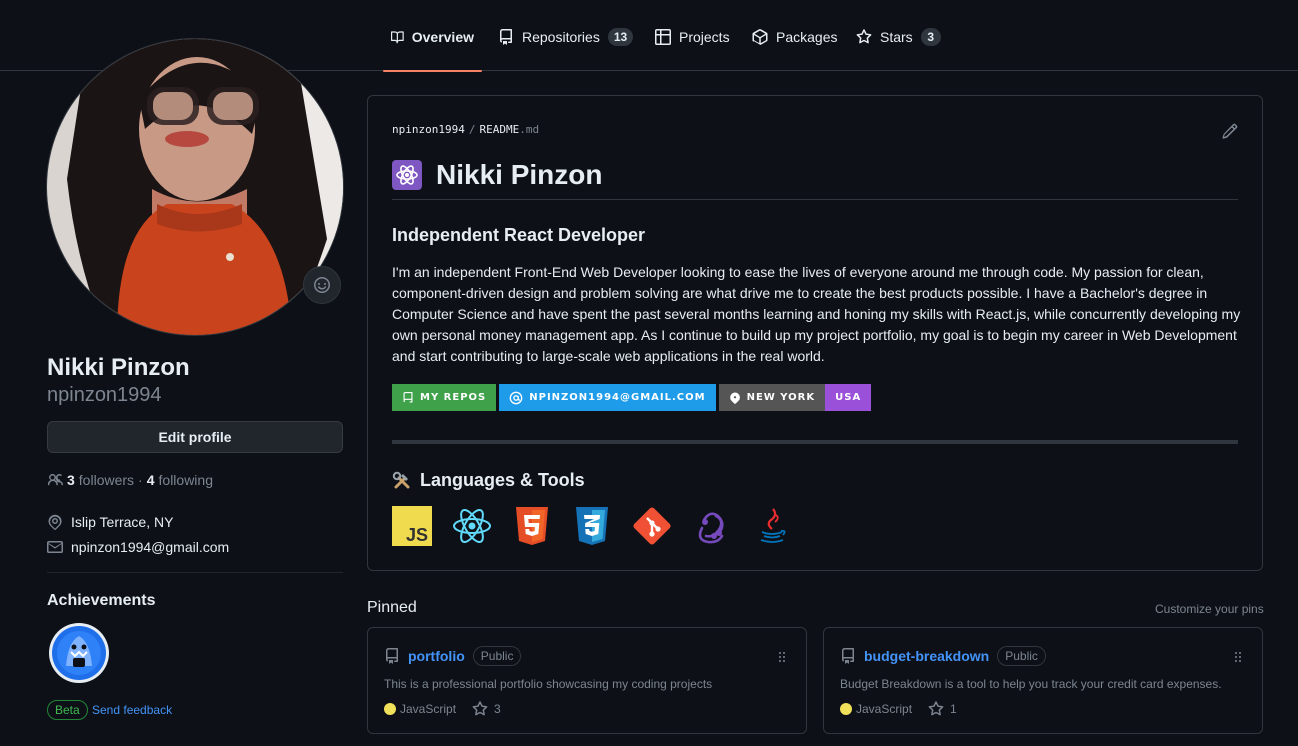 The height and width of the screenshot is (746, 1298). Describe the element at coordinates (407, 175) in the screenshot. I see `atom-emoji-icon` at that location.